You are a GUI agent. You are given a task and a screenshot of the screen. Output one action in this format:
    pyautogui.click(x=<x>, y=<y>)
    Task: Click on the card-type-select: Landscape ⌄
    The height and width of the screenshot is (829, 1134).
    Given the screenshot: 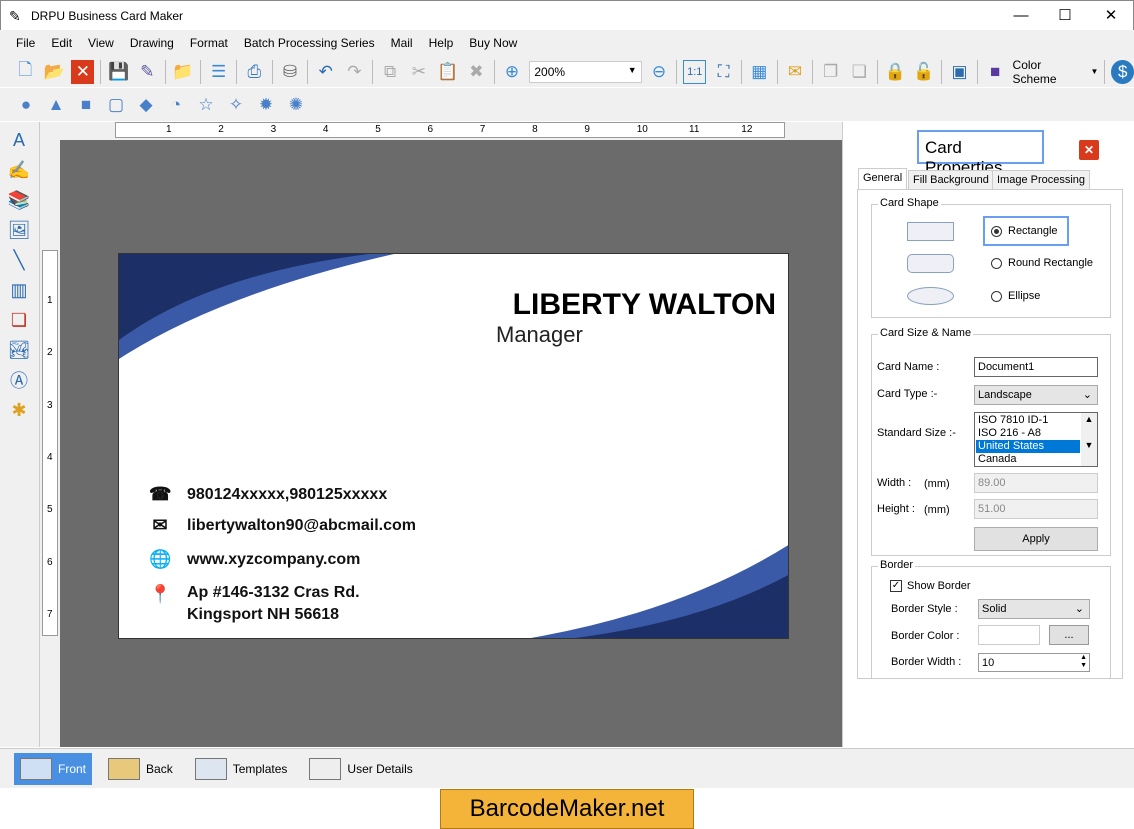 What is the action you would take?
    pyautogui.click(x=1036, y=395)
    